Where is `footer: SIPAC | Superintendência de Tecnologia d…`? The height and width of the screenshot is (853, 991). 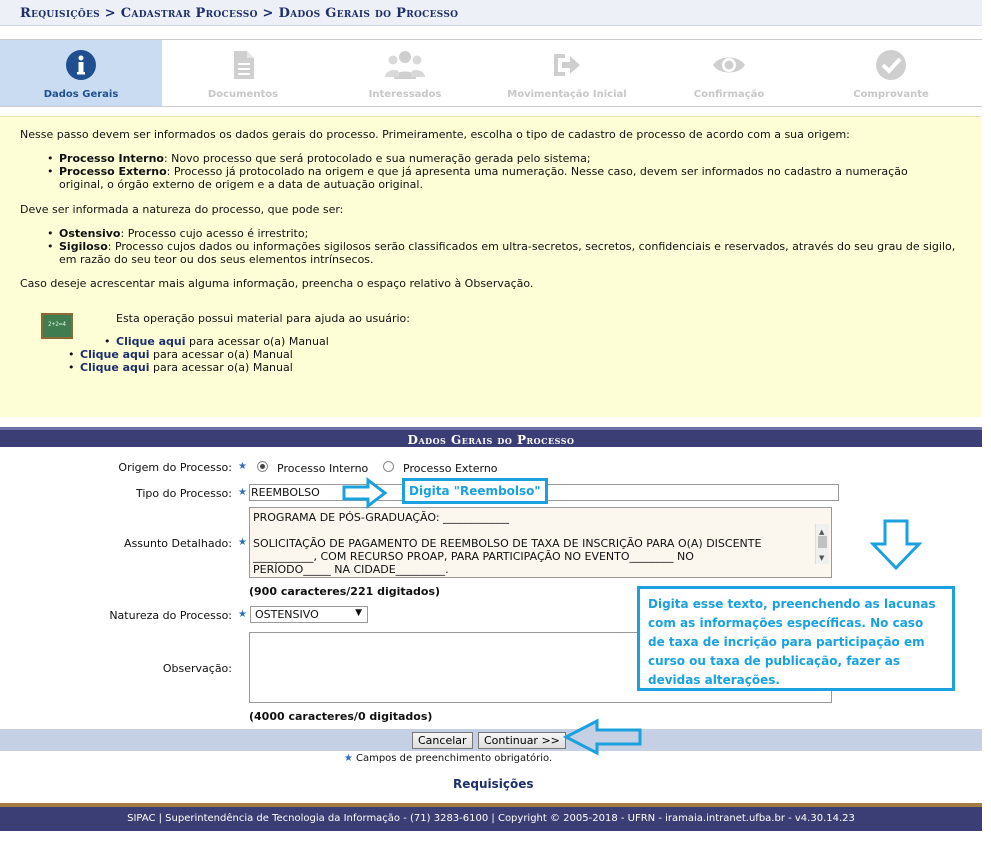 footer: SIPAC | Superintendência de Tecnologia d… is located at coordinates (491, 817).